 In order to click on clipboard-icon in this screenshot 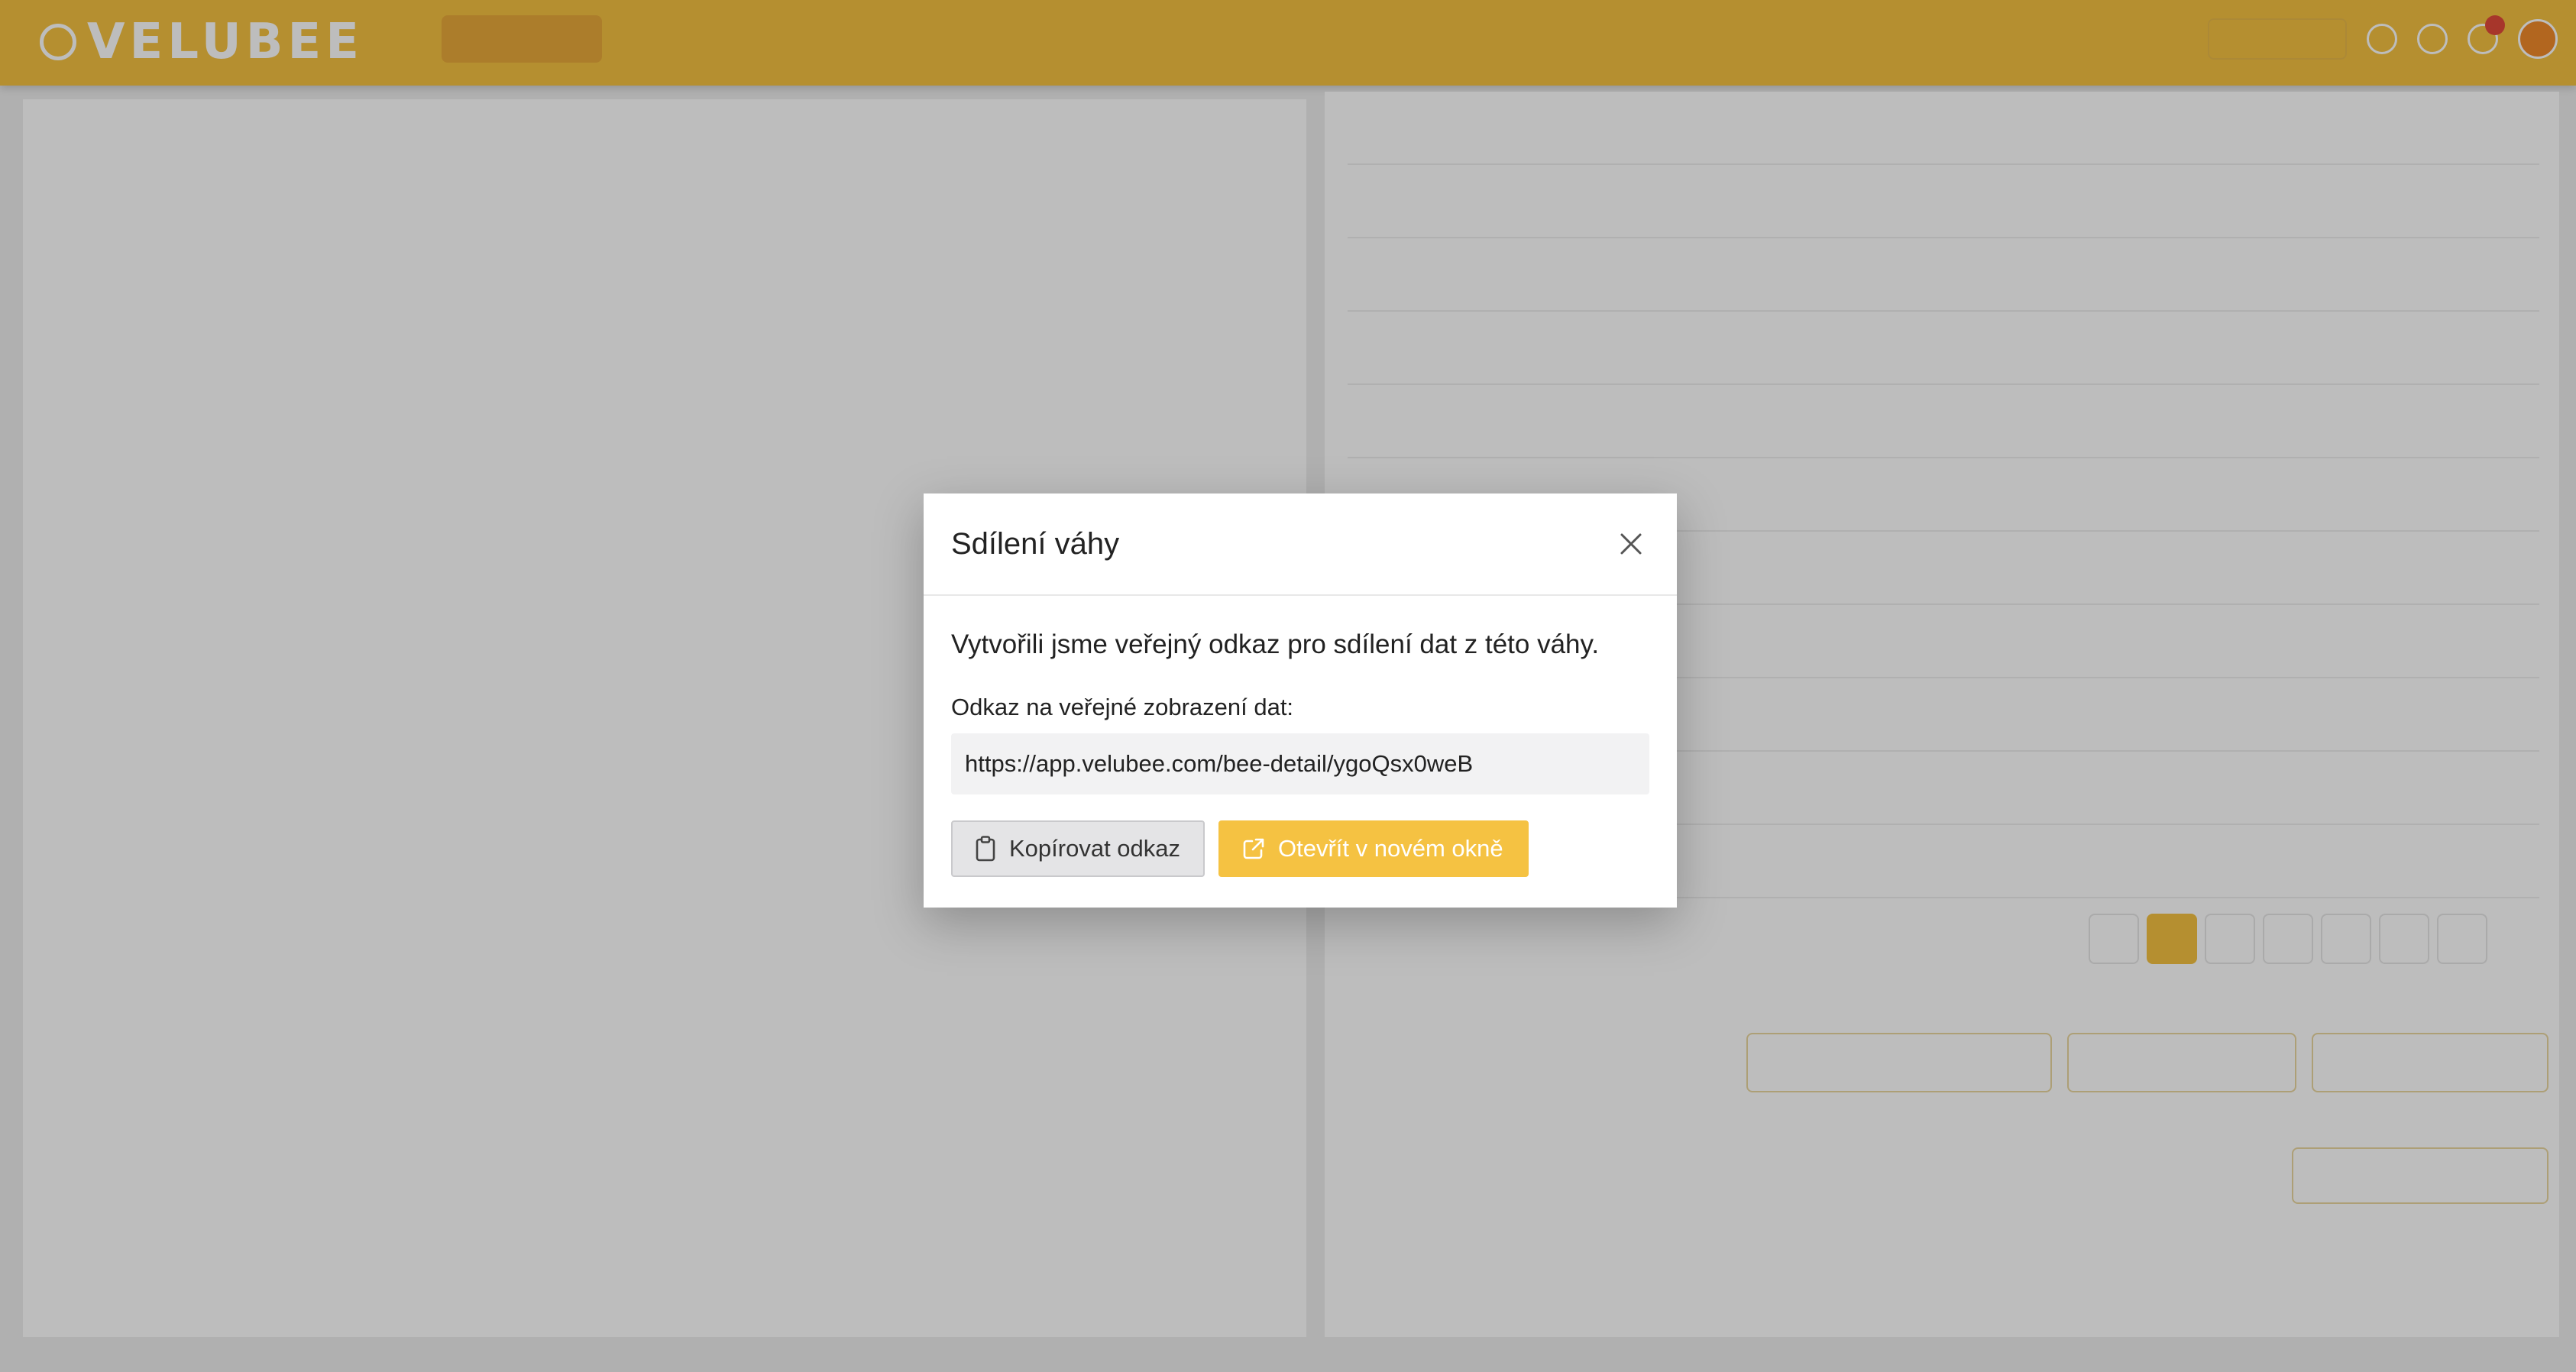, I will do `click(985, 849)`.